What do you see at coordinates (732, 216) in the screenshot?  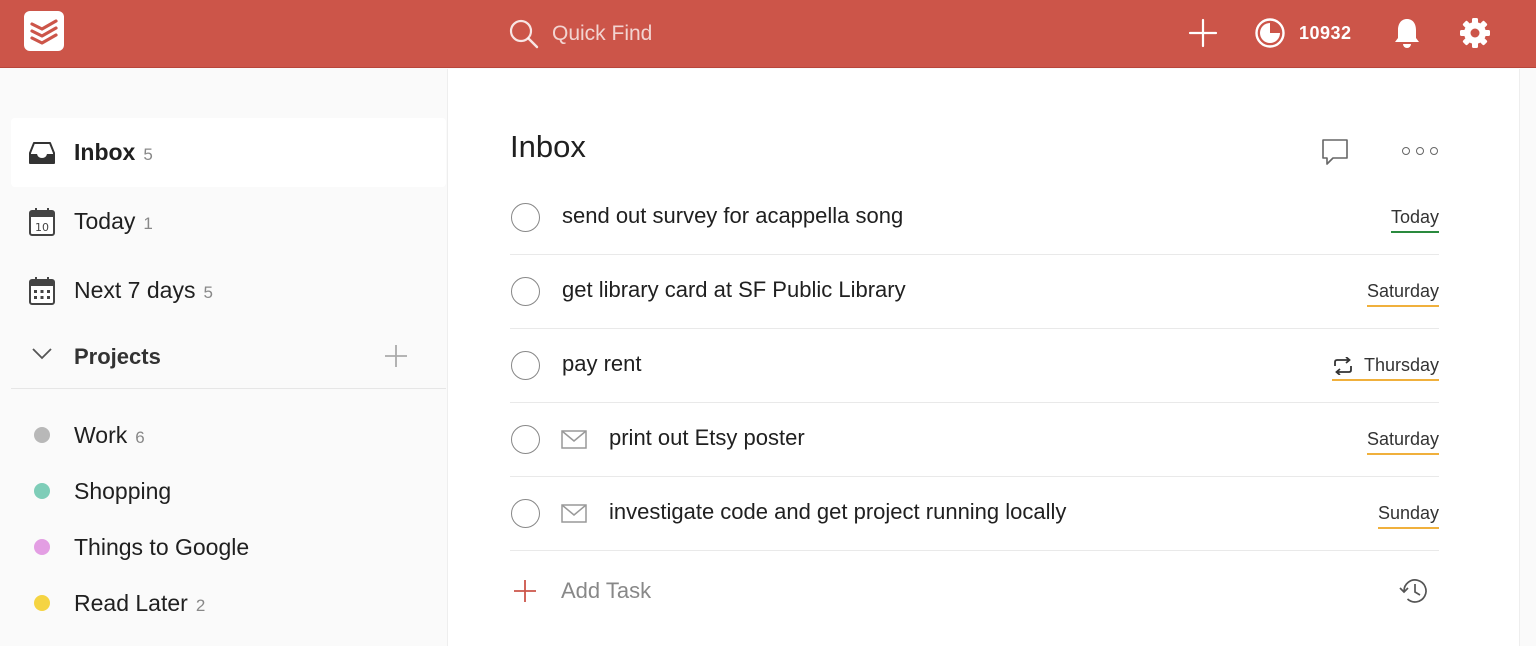 I see `task-content: send out survey for acappella song` at bounding box center [732, 216].